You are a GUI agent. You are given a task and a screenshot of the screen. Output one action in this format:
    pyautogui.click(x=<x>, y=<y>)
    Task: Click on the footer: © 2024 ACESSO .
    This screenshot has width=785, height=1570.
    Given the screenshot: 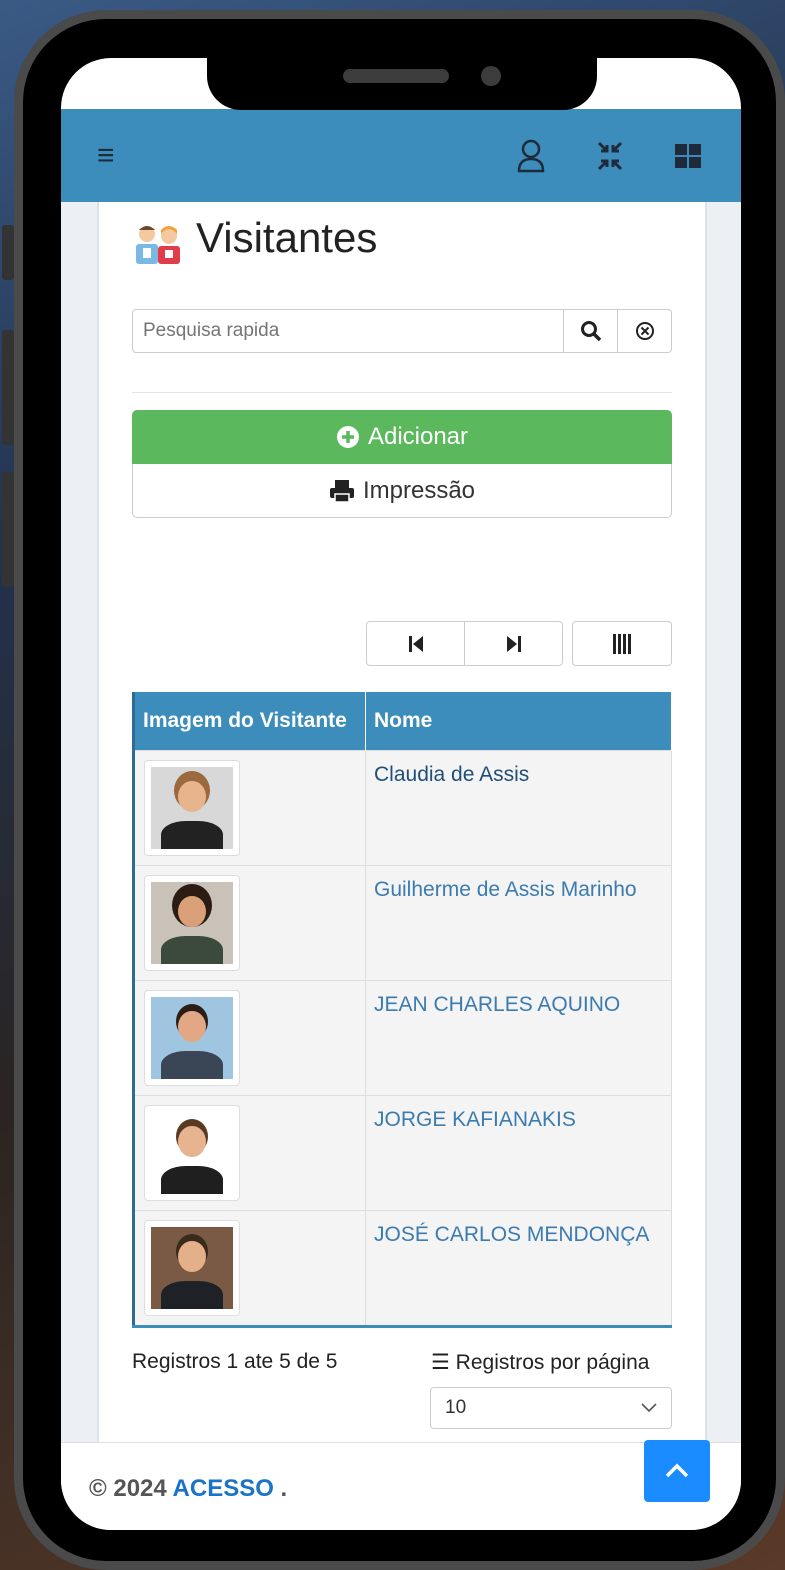 What is the action you would take?
    pyautogui.click(x=401, y=1486)
    